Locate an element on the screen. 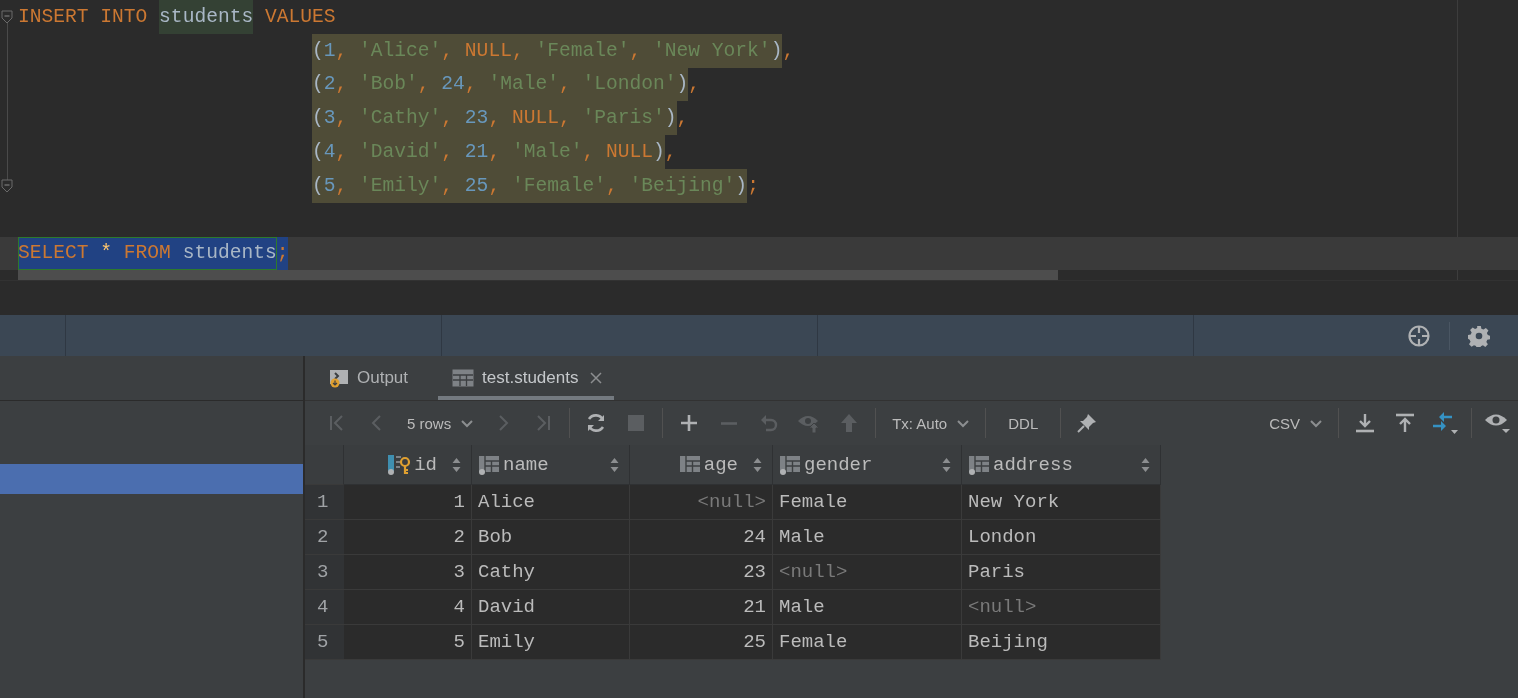 Image resolution: width=1518 pixels, height=698 pixels. column-name: age is located at coordinates (720, 464).